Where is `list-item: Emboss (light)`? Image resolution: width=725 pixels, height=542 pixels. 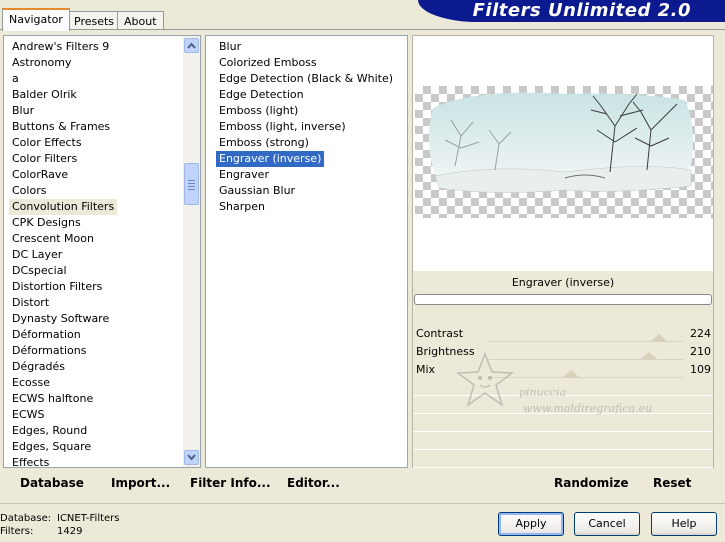
list-item: Emboss (light) is located at coordinates (306, 111).